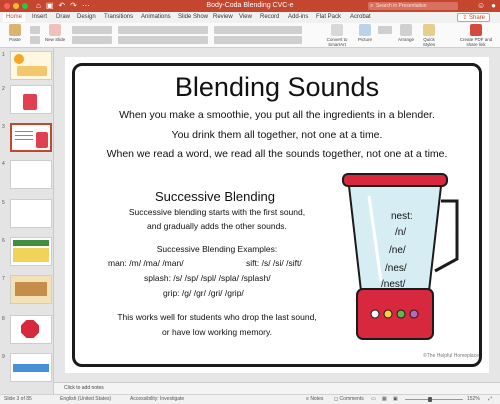  I want to click on blender-illustration: nest: /n/ /ne/ /nes/ /nest/, so click(398, 263).